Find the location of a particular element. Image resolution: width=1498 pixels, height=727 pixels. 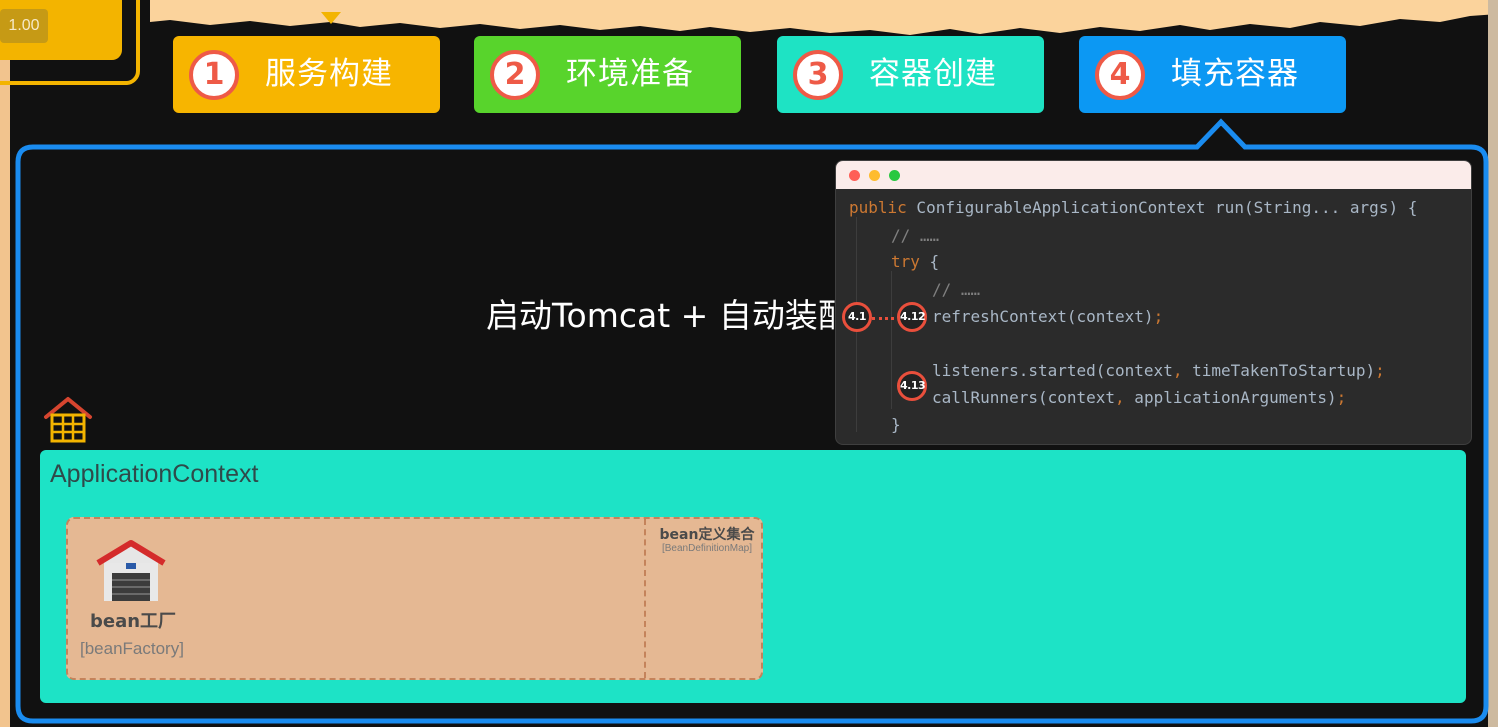

zoom-badge: 1.00 is located at coordinates (24, 26).